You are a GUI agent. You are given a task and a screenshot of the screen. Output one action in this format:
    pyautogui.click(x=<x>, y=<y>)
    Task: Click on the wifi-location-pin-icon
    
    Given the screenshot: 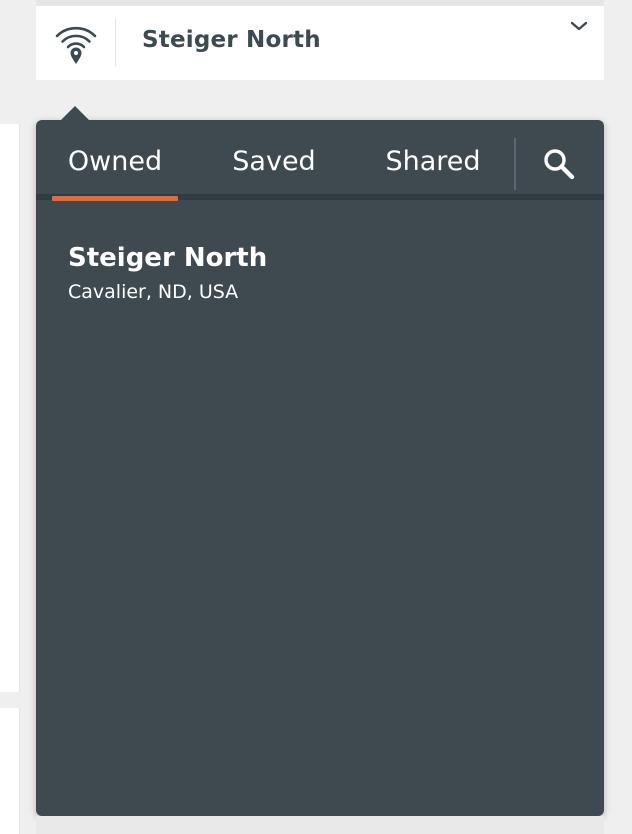 What is the action you would take?
    pyautogui.click(x=76, y=44)
    